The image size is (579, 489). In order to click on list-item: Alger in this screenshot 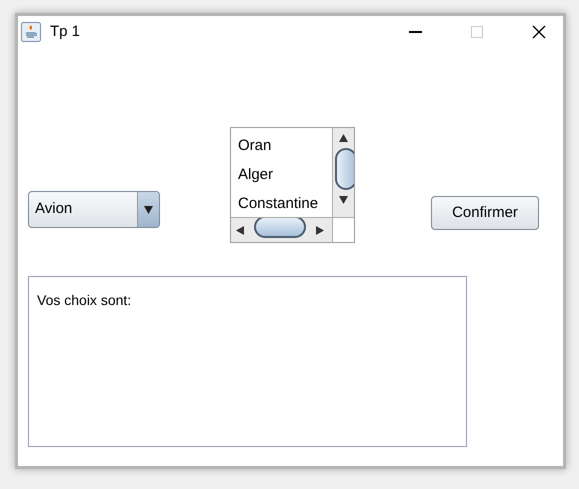, I will do `click(285, 174)`.